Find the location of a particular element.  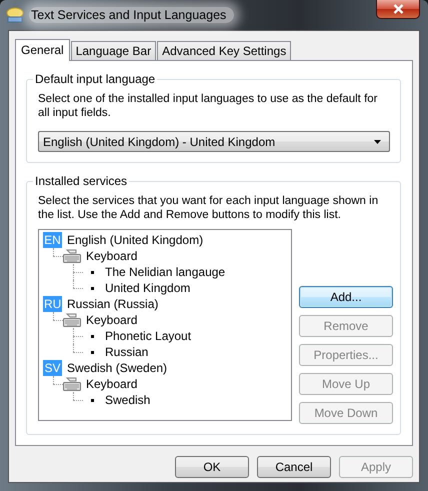

close-button is located at coordinates (398, 9).